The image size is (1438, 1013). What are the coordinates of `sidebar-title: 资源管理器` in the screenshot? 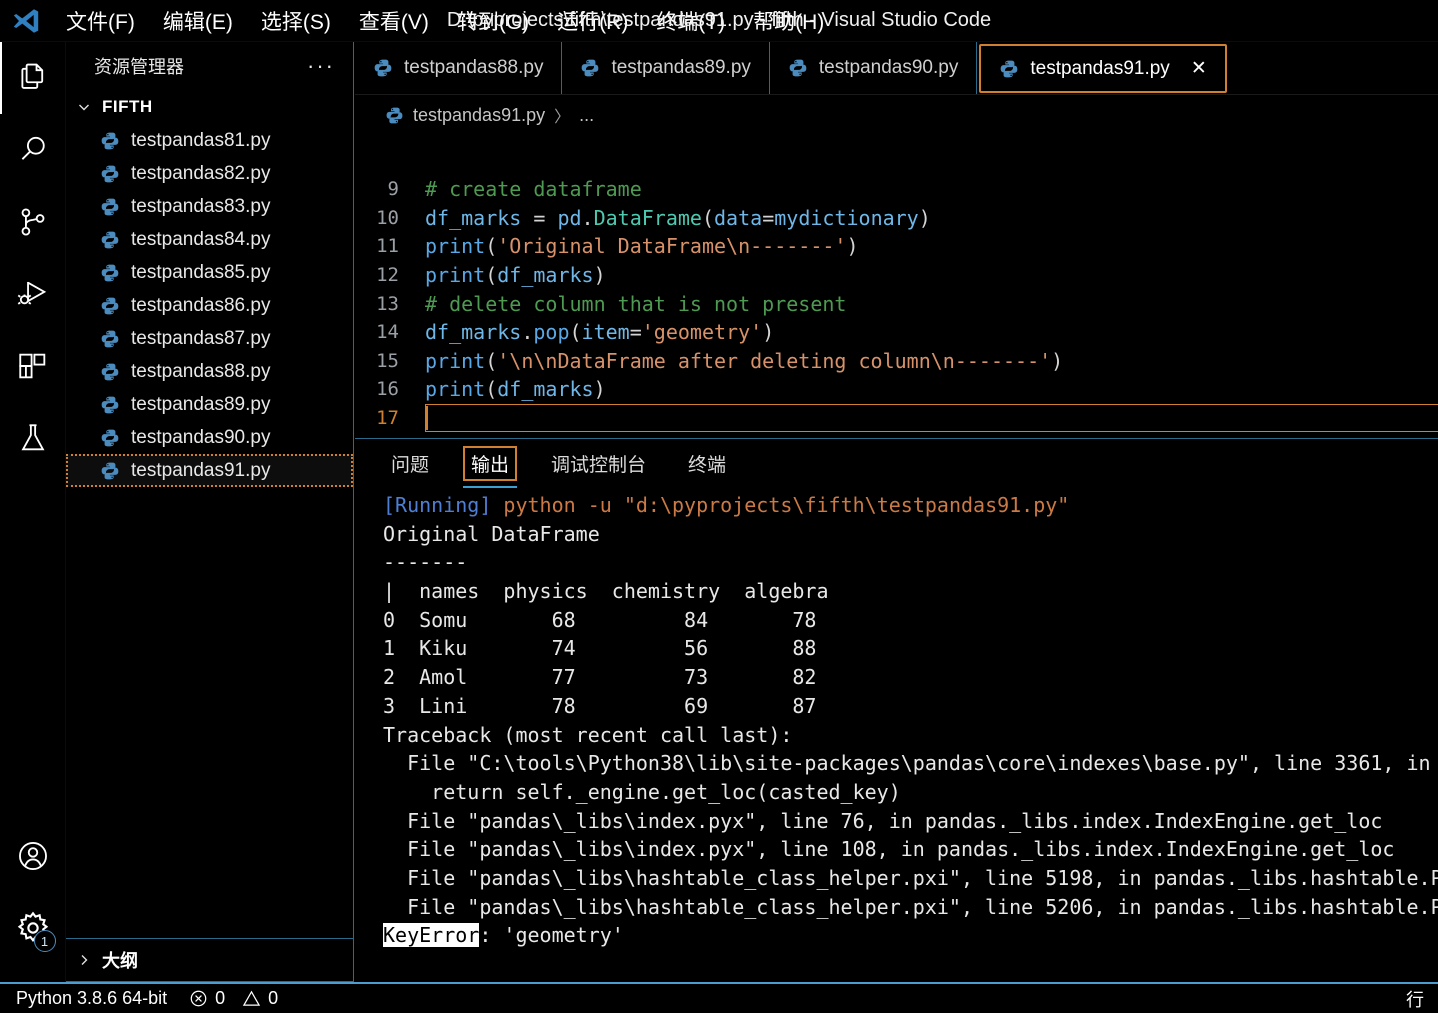 It's located at (139, 67).